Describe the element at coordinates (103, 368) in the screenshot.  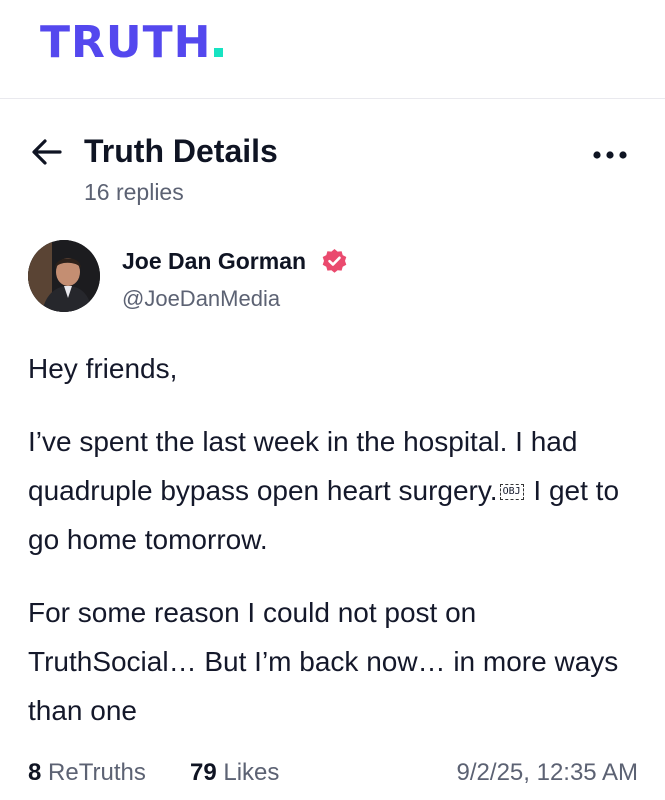
I see `post-paragraph: Hey friends,` at that location.